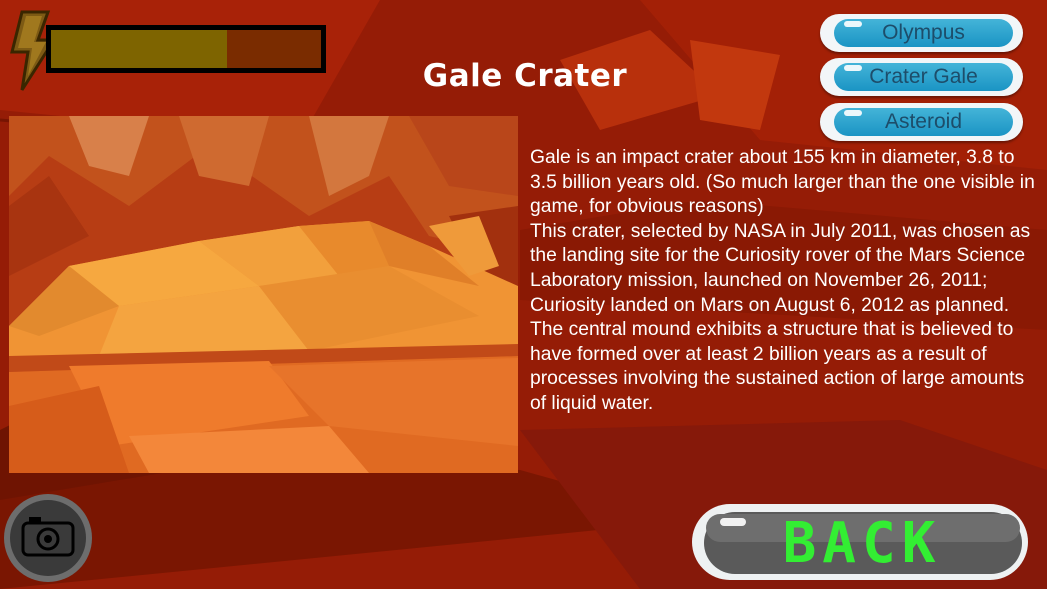 The image size is (1047, 589). I want to click on energy-bar-fill, so click(139, 49).